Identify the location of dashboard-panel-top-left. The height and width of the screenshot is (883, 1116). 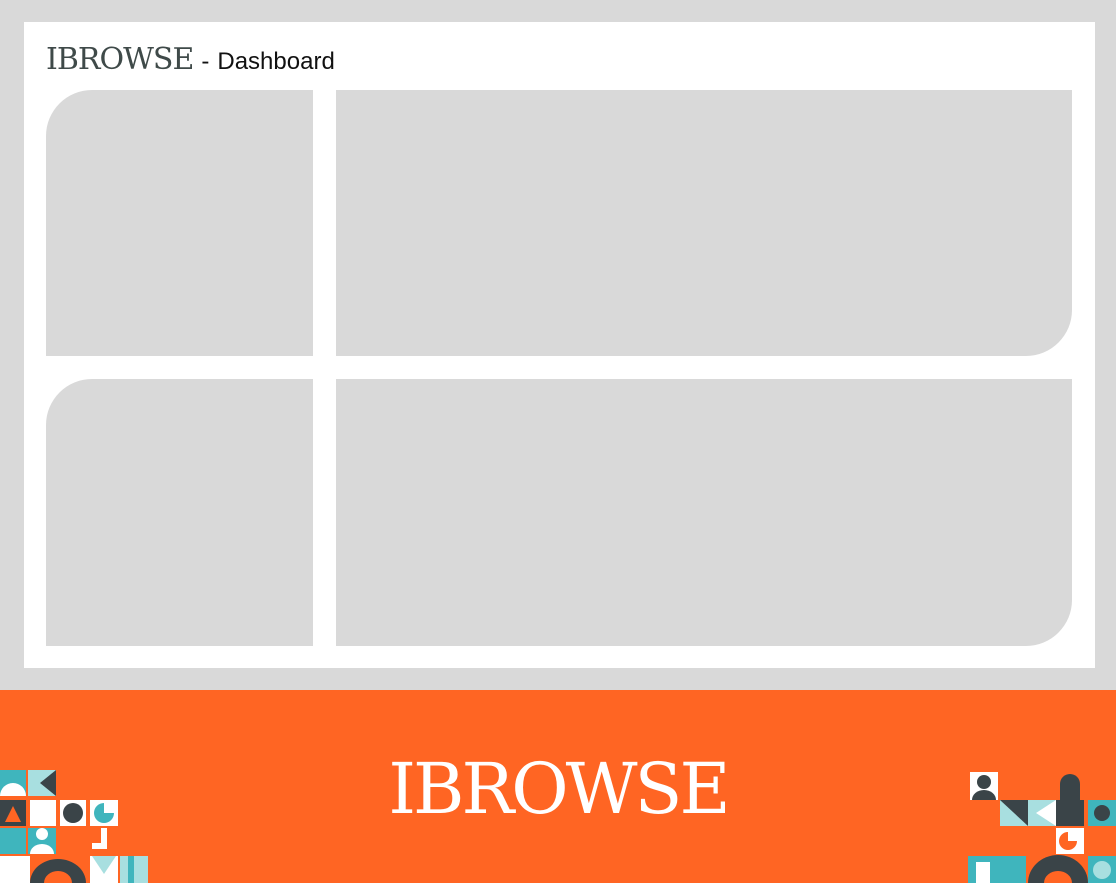
(179, 223).